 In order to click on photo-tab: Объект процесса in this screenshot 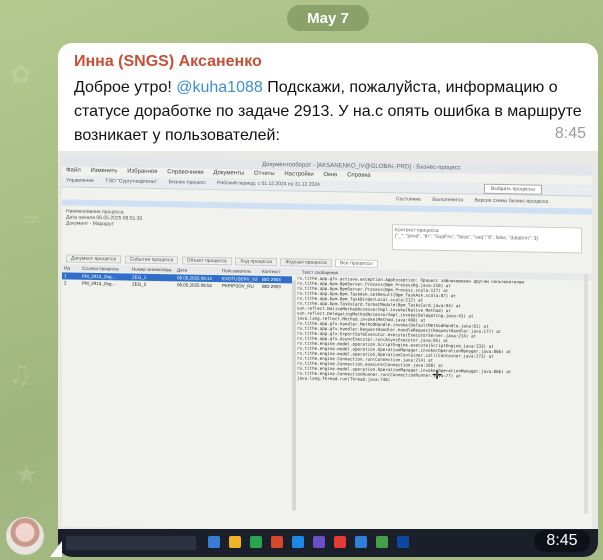, I will do `click(206, 261)`.